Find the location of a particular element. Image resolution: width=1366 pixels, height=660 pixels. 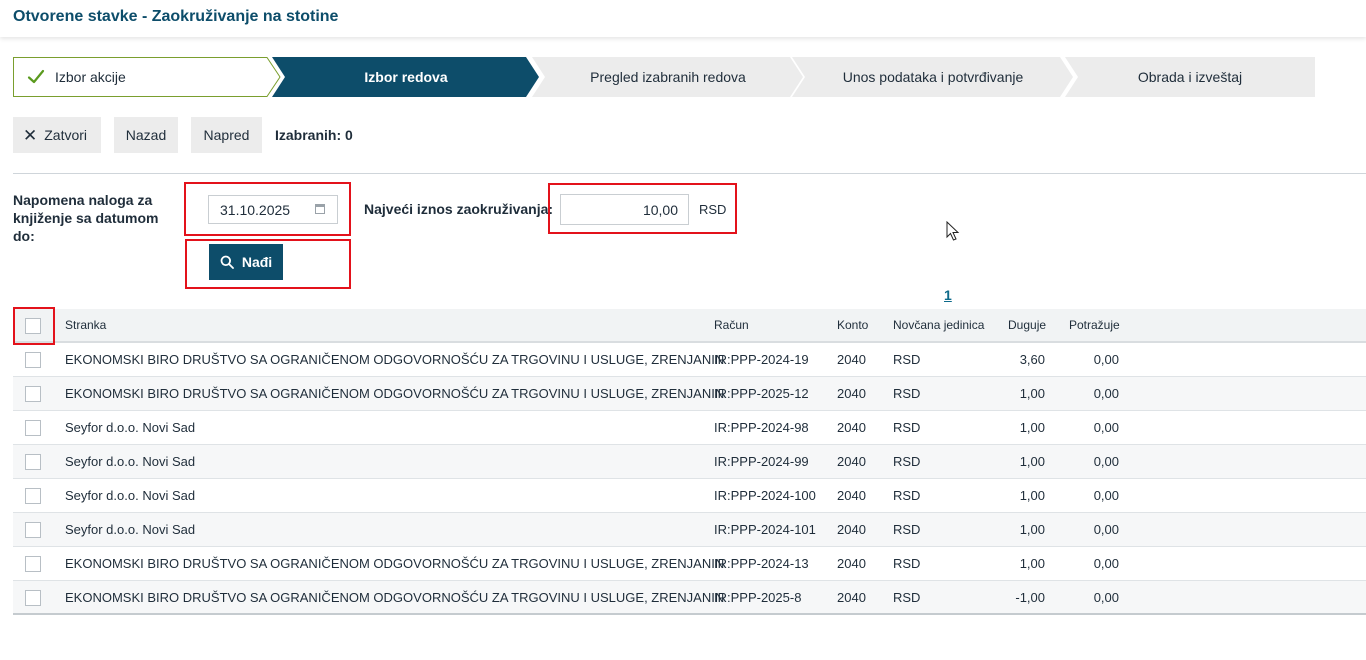

find-label: Nađi is located at coordinates (257, 262).